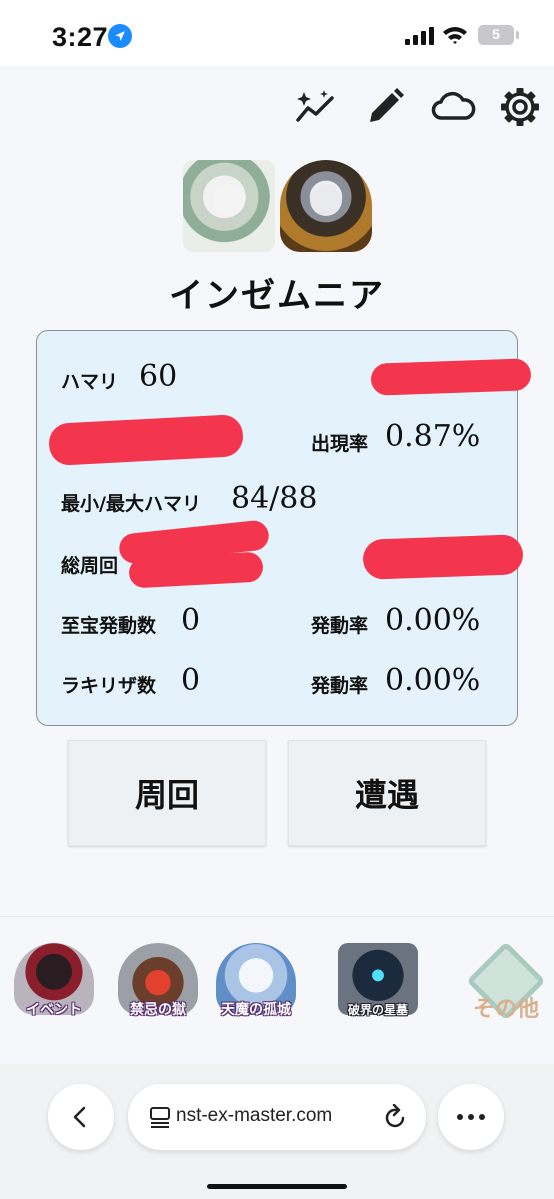  I want to click on nav-label-other: その他, so click(505, 1009).